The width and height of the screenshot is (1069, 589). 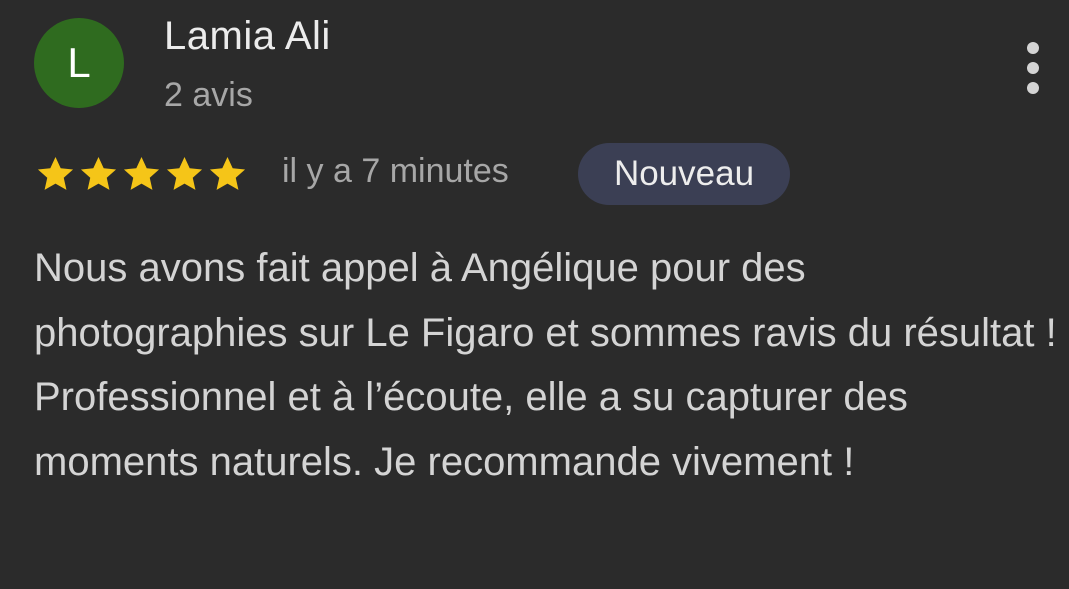 What do you see at coordinates (208, 95) in the screenshot?
I see `author-review-count: 2 avis` at bounding box center [208, 95].